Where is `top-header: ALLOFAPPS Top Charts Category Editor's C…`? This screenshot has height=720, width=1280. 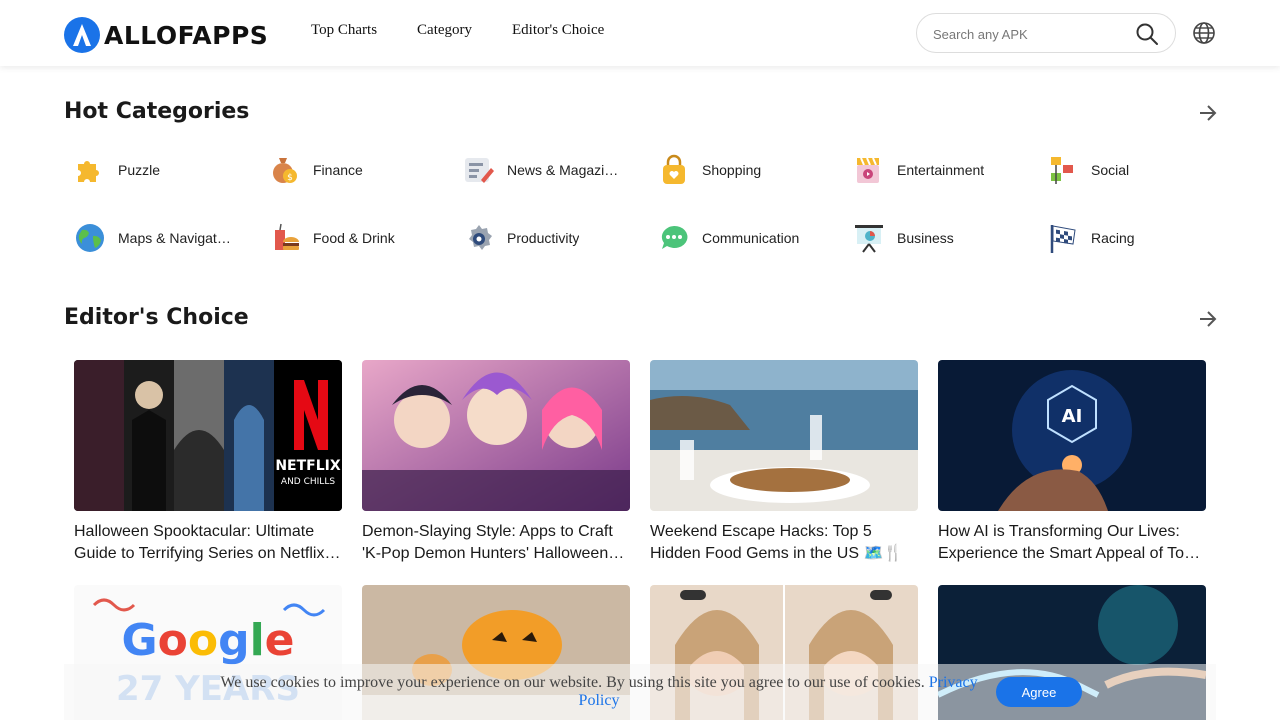 top-header: ALLOFAPPS Top Charts Category Editor's C… is located at coordinates (640, 33).